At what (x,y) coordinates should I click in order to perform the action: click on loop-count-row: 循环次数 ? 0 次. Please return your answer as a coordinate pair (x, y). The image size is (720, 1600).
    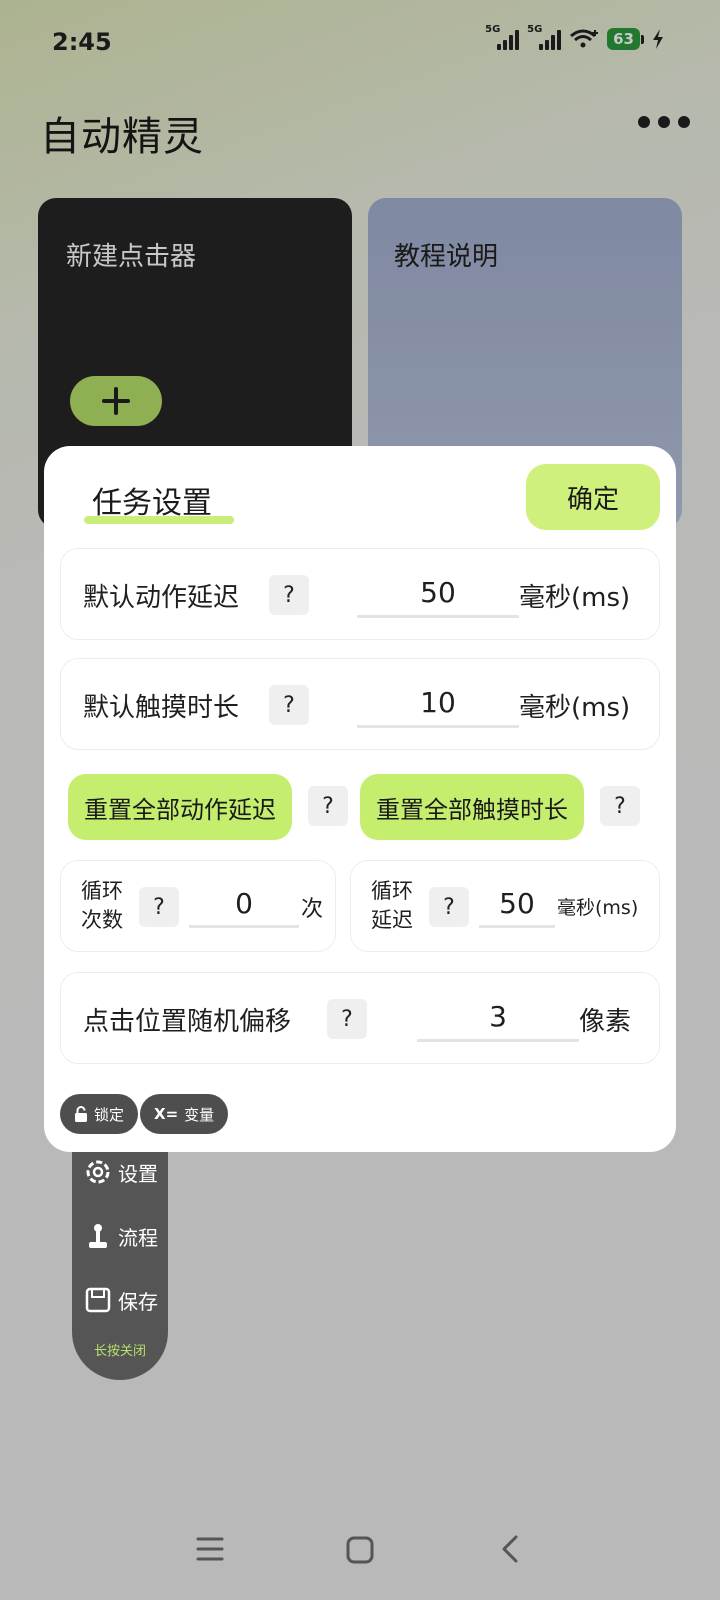
    Looking at the image, I should click on (198, 906).